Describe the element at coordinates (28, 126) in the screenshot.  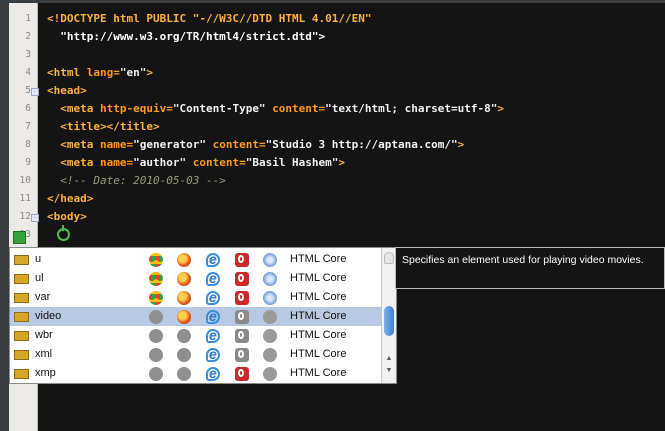
I see `line-number: 7` at that location.